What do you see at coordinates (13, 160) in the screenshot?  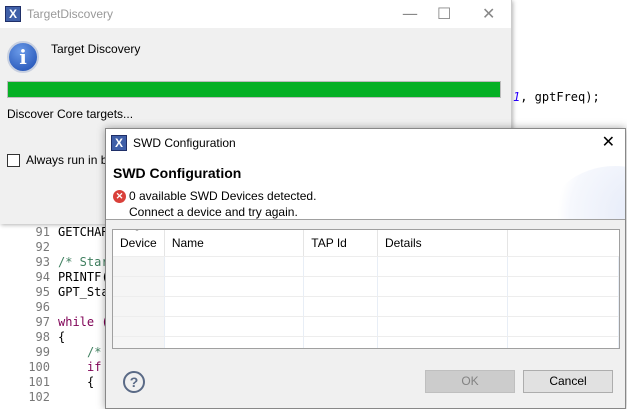 I see `checkbox-box` at bounding box center [13, 160].